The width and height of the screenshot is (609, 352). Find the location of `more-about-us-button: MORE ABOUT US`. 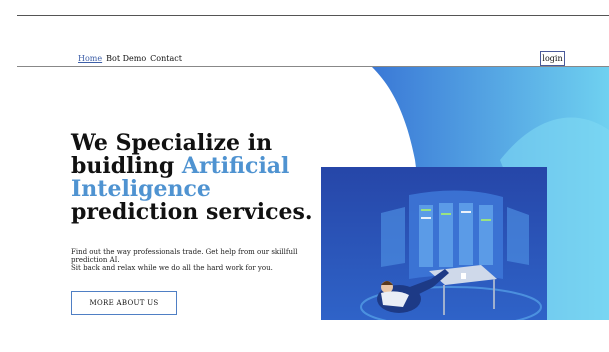

more-about-us-button: MORE ABOUT US is located at coordinates (124, 303).